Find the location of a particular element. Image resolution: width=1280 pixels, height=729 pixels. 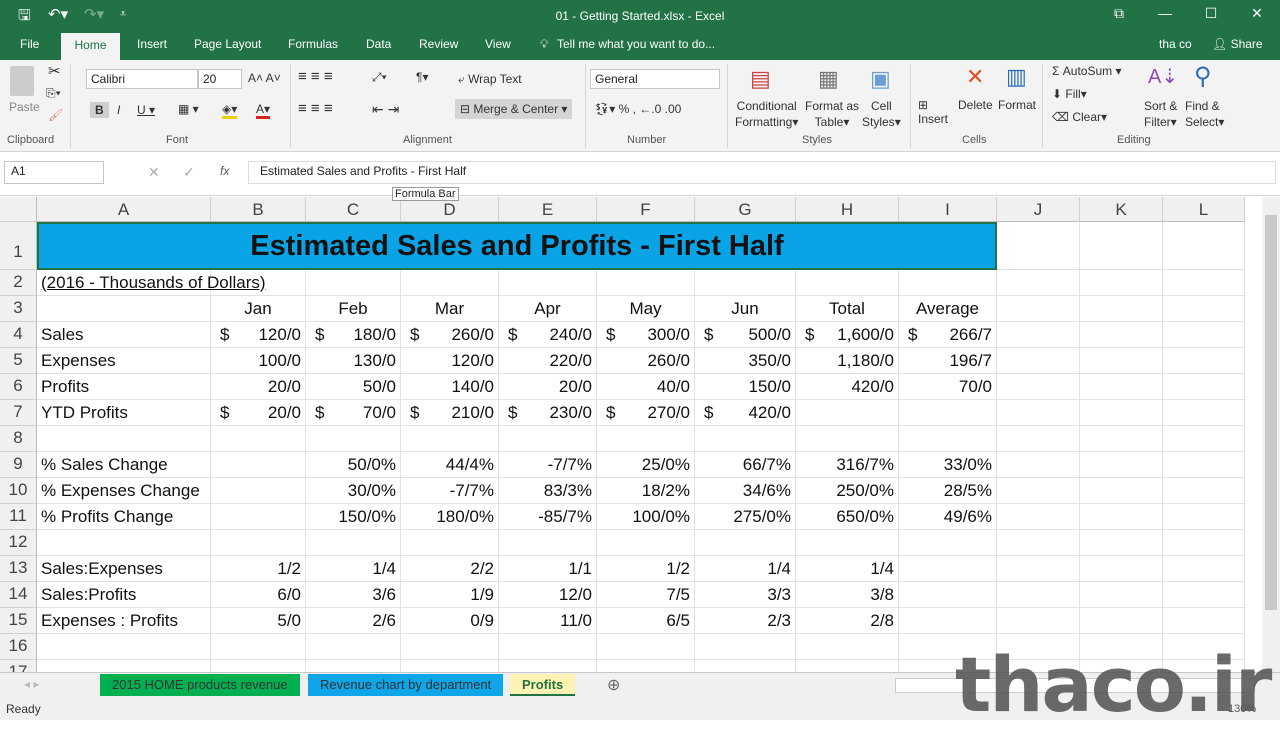

cell: $20/0 is located at coordinates (258, 413).